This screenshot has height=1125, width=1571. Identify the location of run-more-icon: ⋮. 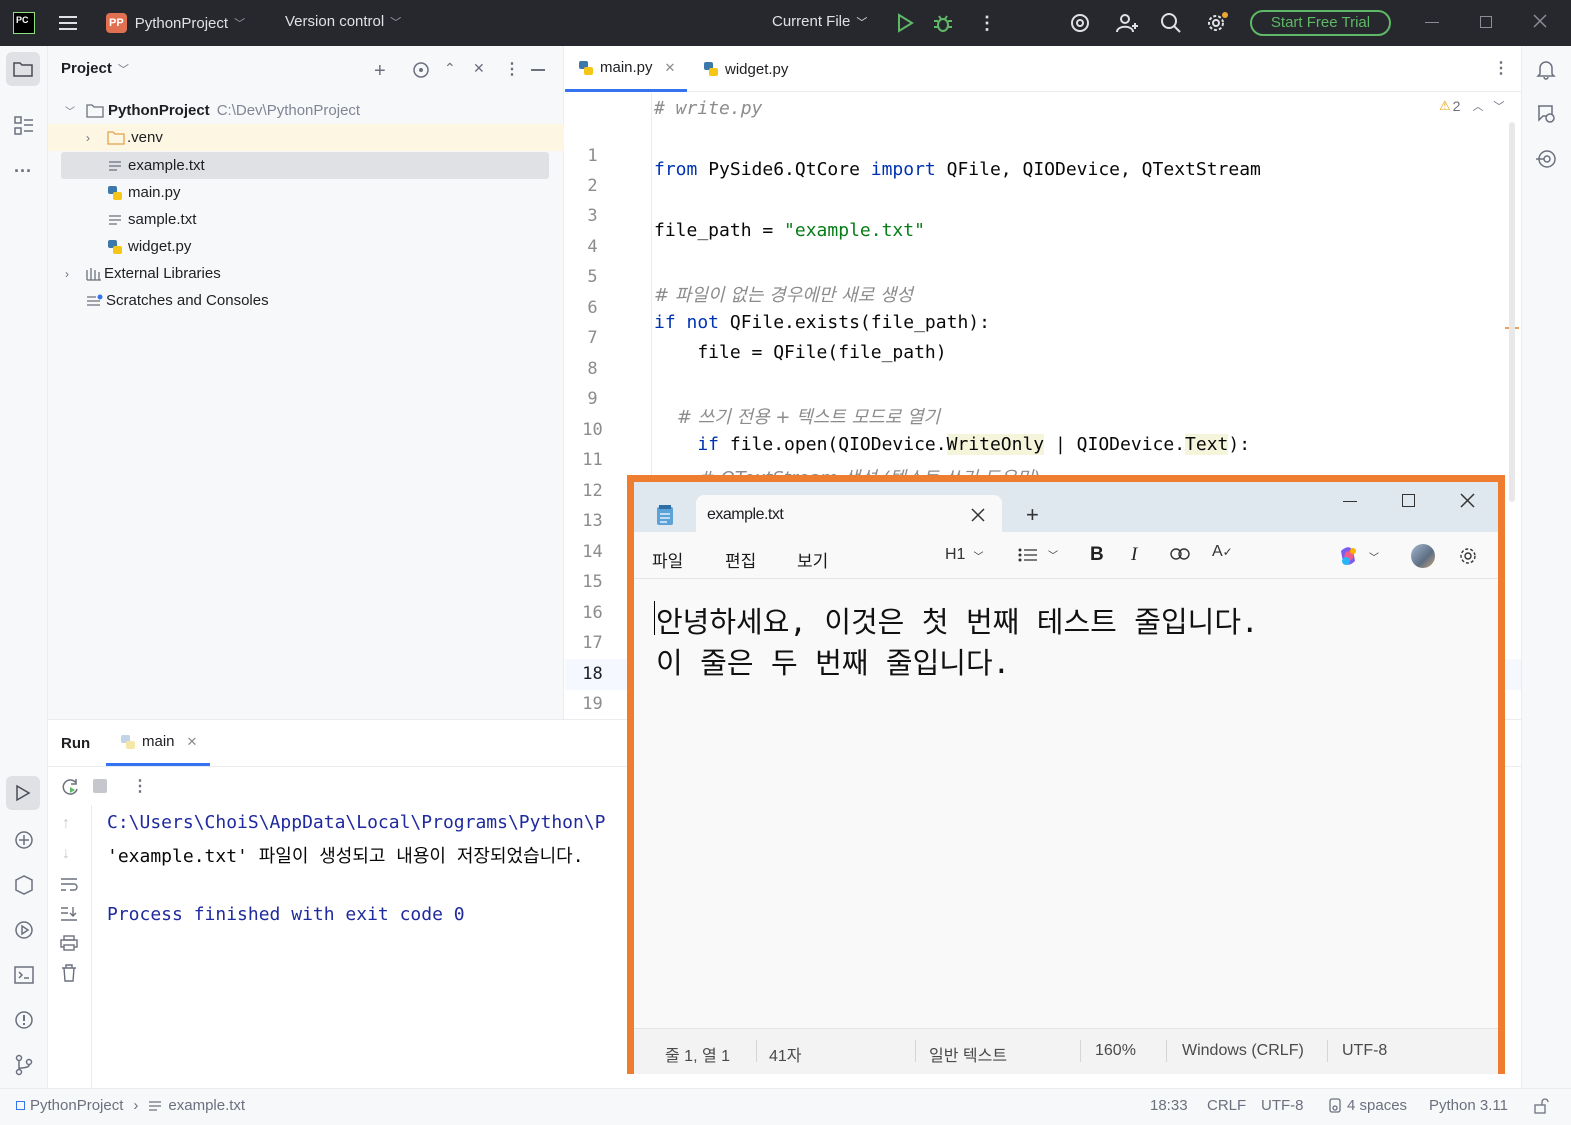
(140, 786).